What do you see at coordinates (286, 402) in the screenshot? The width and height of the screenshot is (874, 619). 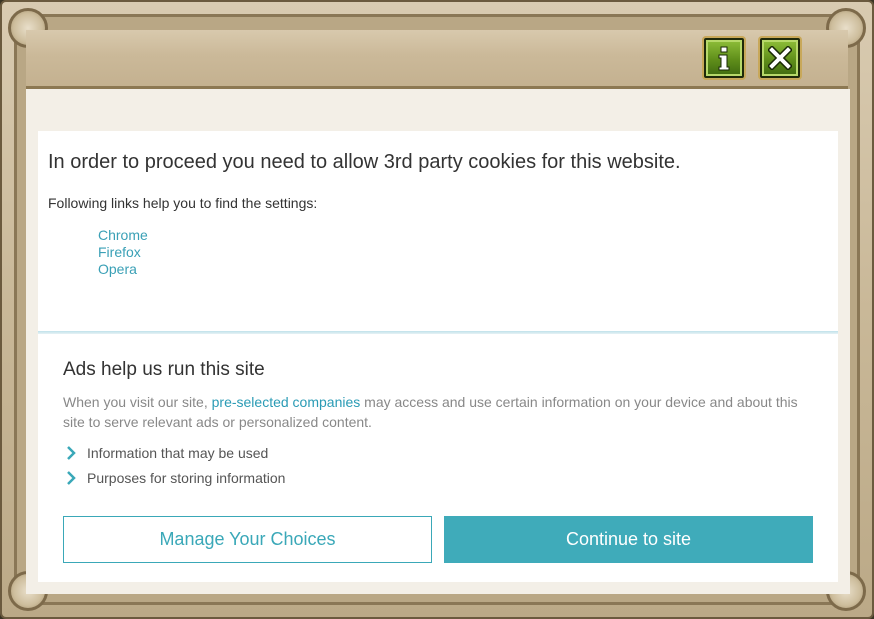 I see `pre-selected-companies-link: pre-selected companies` at bounding box center [286, 402].